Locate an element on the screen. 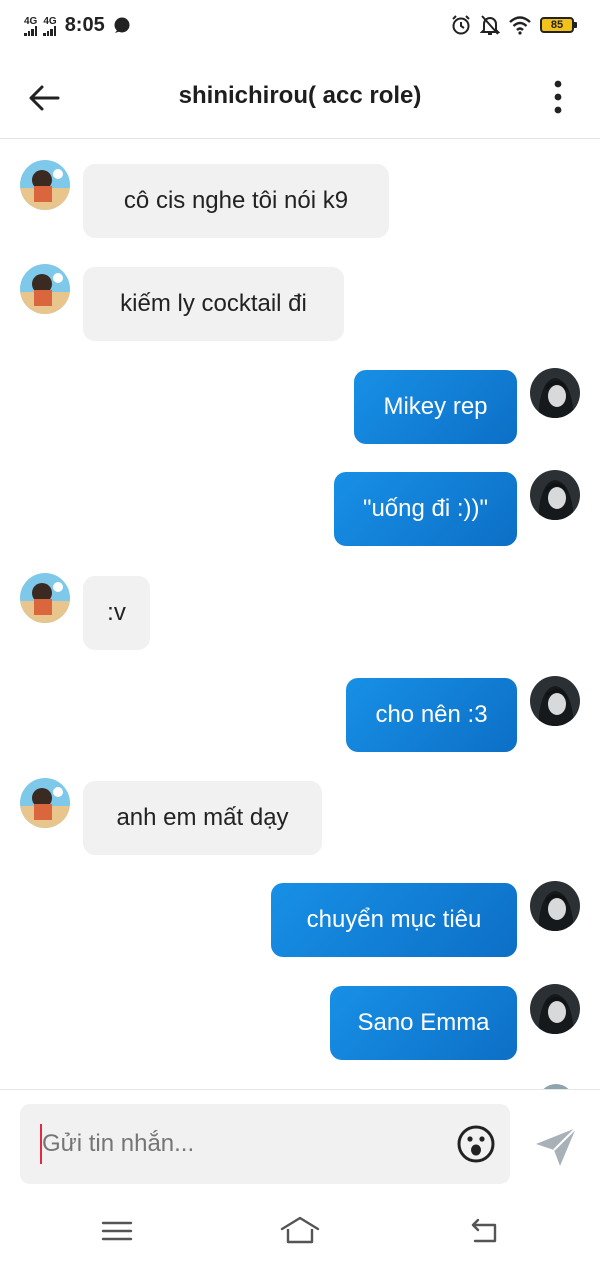  message-composer is located at coordinates (300, 1144).